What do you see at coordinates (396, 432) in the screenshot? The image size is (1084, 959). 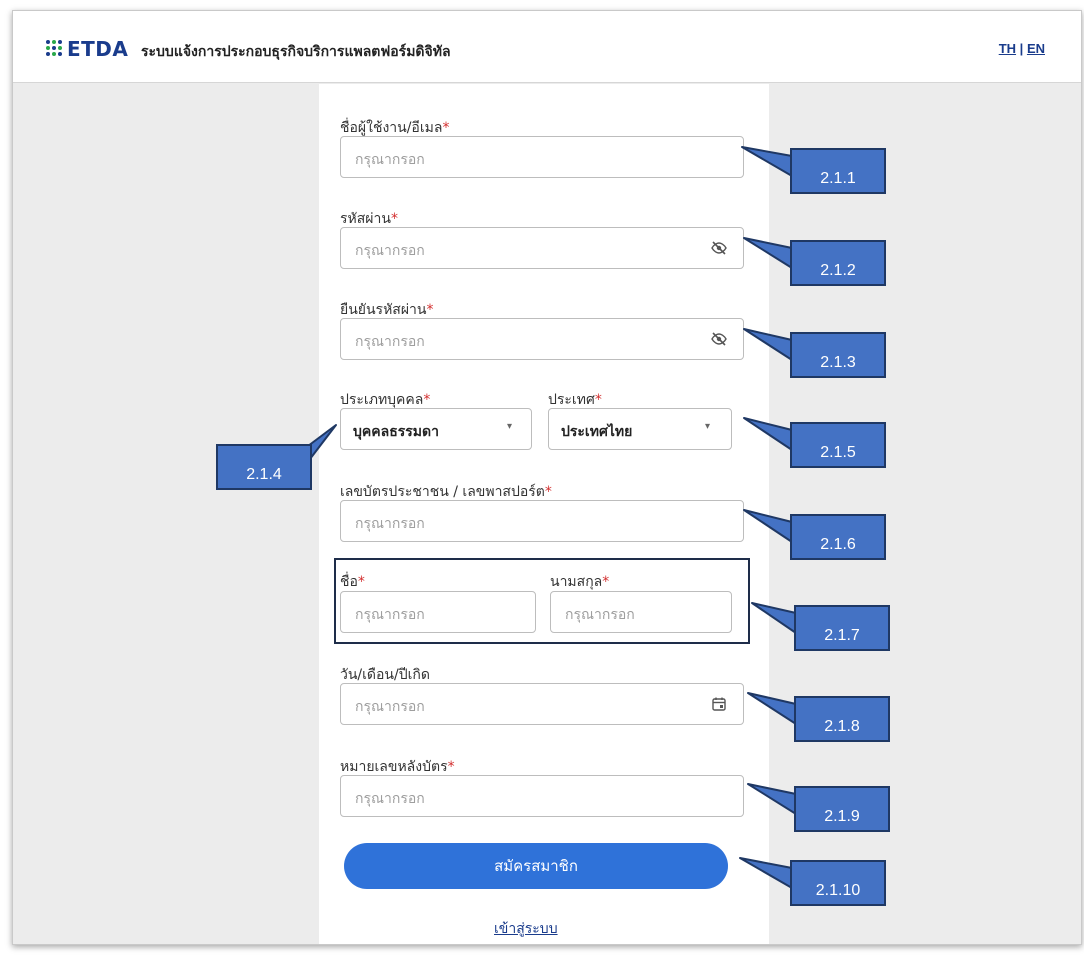 I see `person-type-value: บุคคลธรรมดา` at bounding box center [396, 432].